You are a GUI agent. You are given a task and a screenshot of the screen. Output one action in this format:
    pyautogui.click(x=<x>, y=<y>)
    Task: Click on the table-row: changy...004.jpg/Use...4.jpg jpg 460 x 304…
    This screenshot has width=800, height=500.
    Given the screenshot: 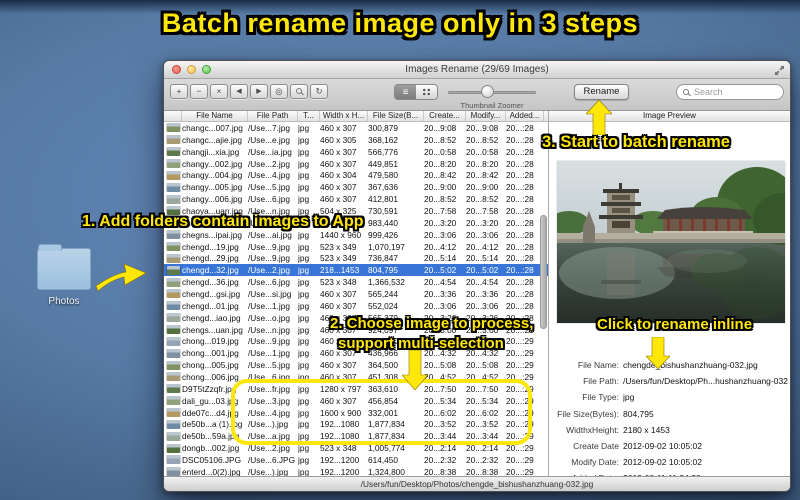 What is the action you would take?
    pyautogui.click(x=356, y=175)
    